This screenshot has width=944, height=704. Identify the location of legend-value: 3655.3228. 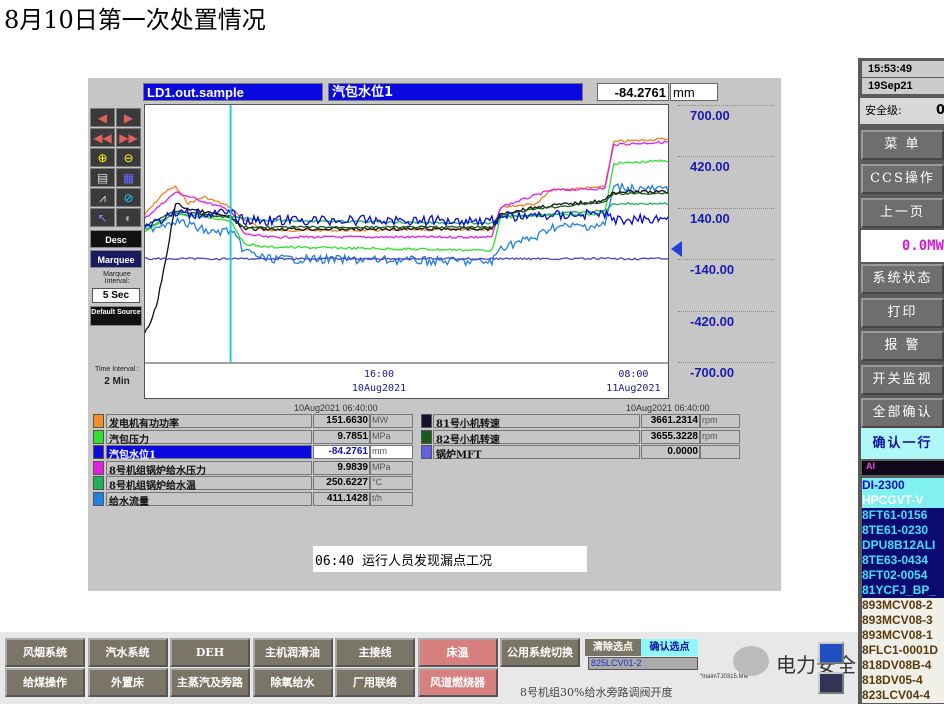
(670, 436).